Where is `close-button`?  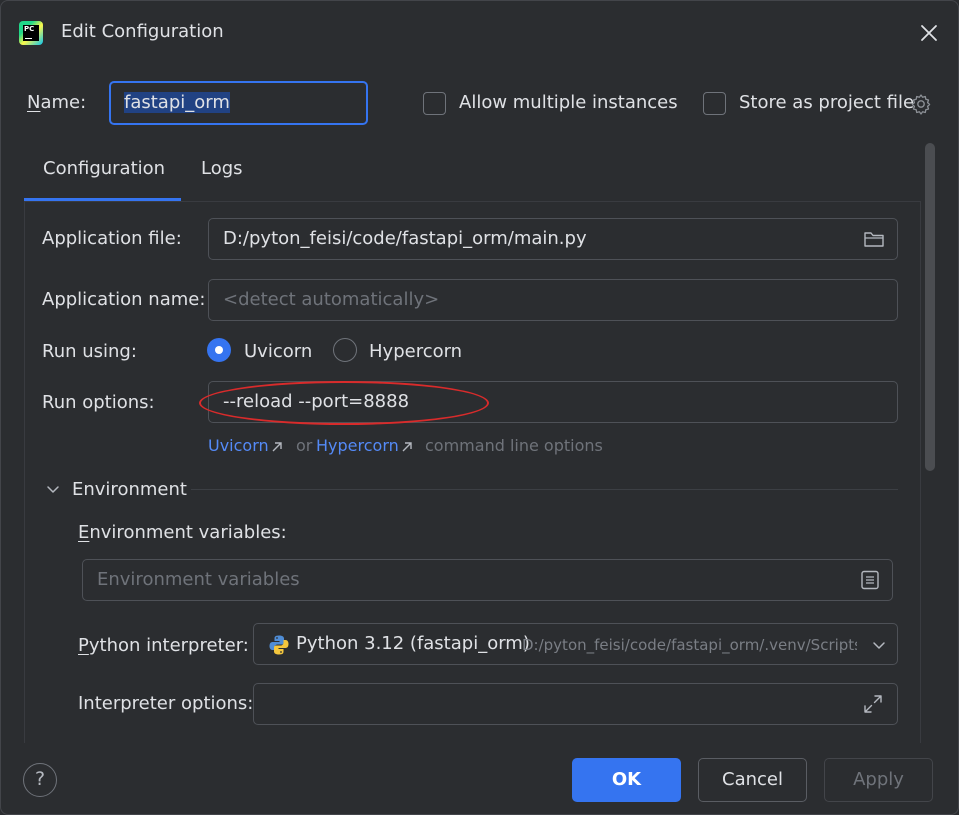 close-button is located at coordinates (929, 33).